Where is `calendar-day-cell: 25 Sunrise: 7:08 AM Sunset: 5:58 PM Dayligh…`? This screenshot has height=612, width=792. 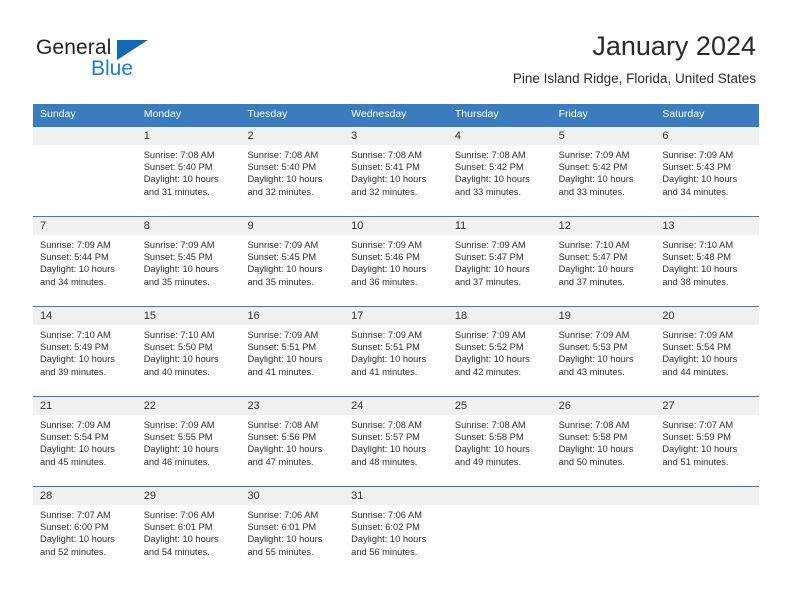 calendar-day-cell: 25 Sunrise: 7:08 AM Sunset: 5:58 PM Dayligh… is located at coordinates (499, 441).